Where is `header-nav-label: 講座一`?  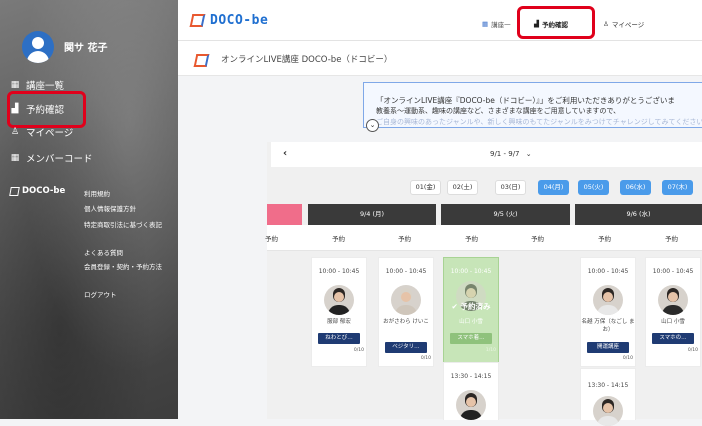
header-nav-label: 講座一 is located at coordinates (501, 25).